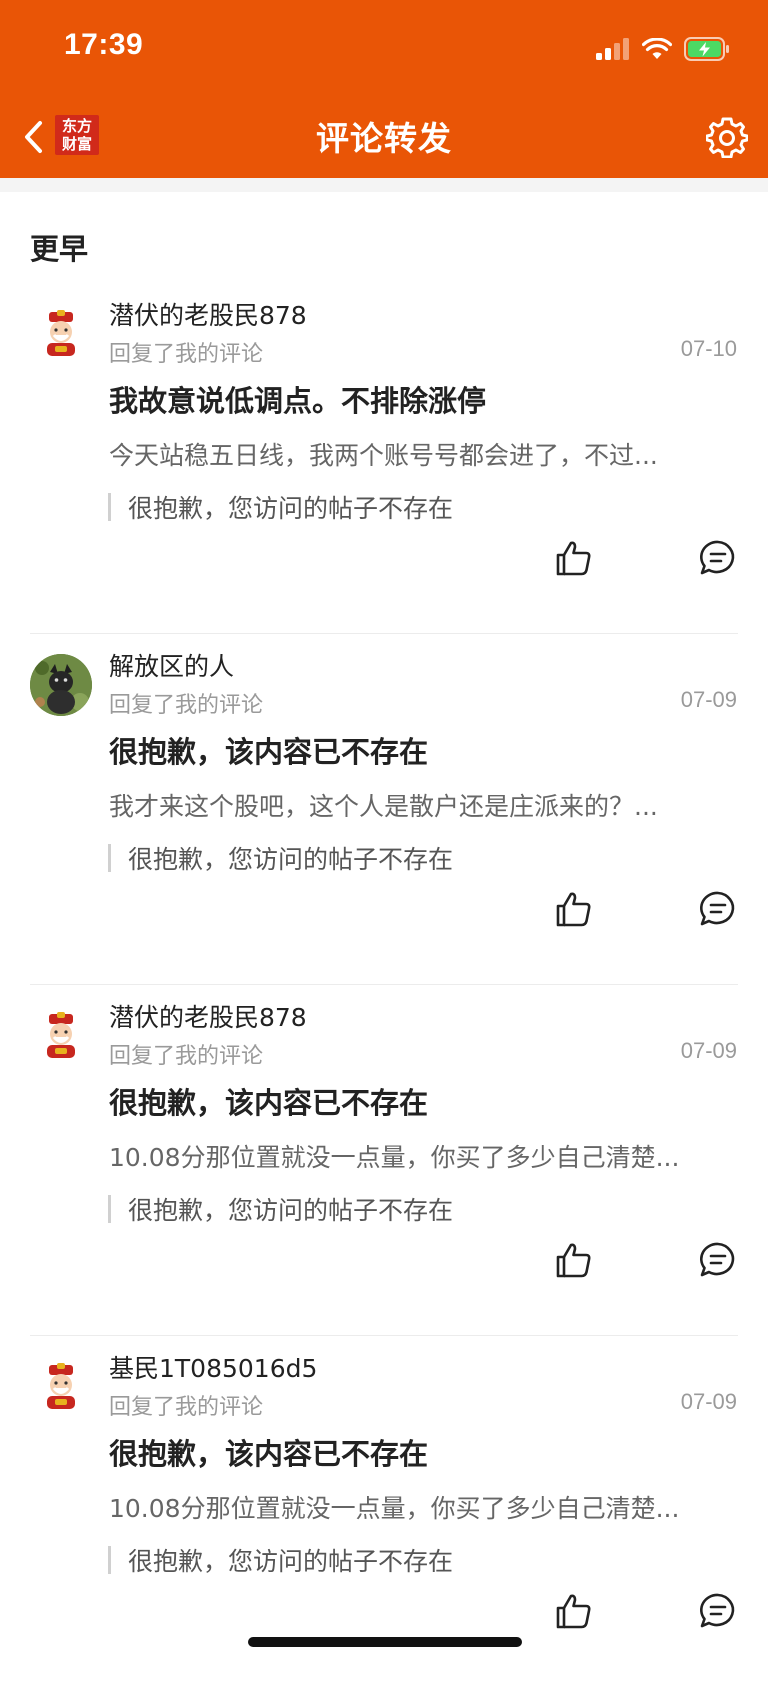 The image size is (768, 1687). Describe the element at coordinates (657, 48) in the screenshot. I see `wifi-icon` at that location.